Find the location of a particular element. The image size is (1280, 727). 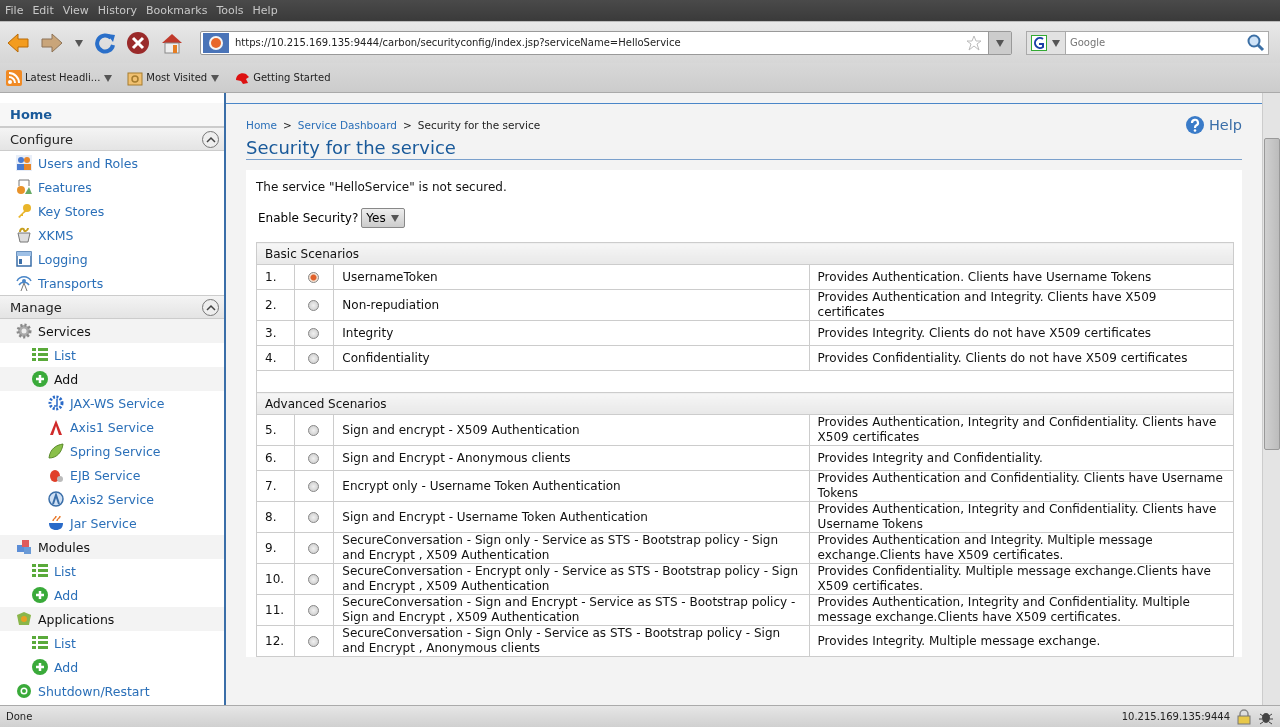

shapes-icon is located at coordinates (24, 187).